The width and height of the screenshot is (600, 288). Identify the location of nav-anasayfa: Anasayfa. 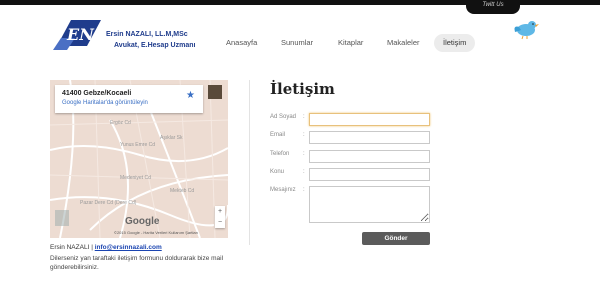
(241, 43).